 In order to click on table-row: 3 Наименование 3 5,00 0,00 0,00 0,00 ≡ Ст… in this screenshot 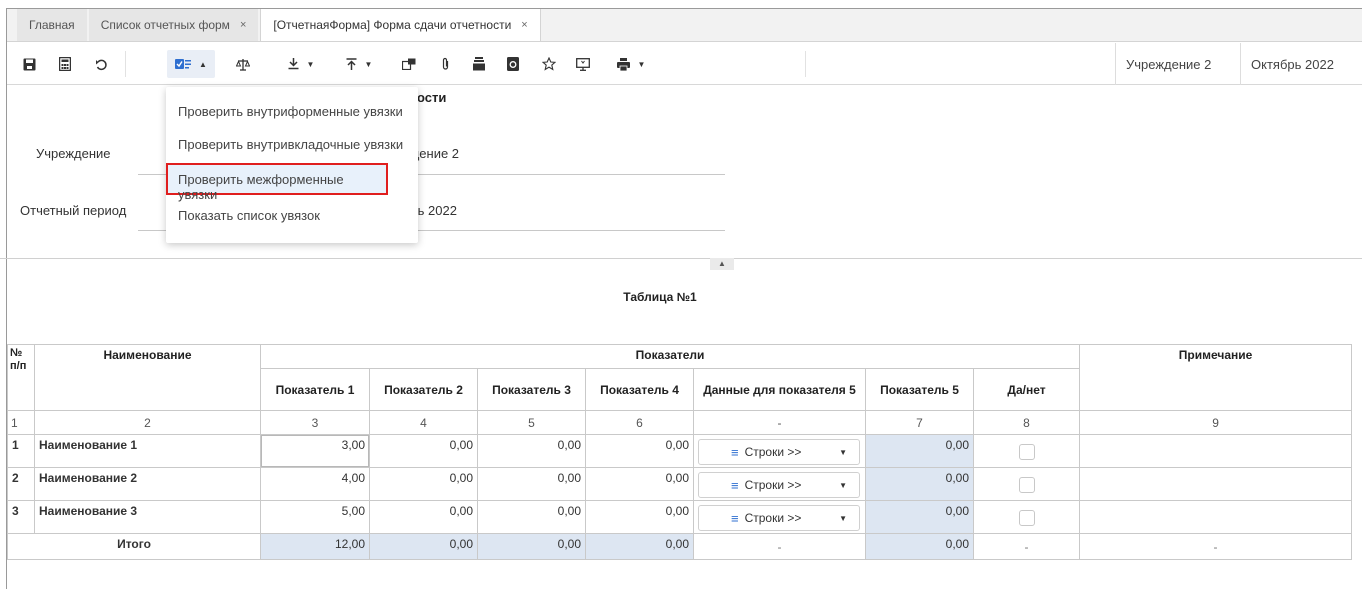, I will do `click(680, 517)`.